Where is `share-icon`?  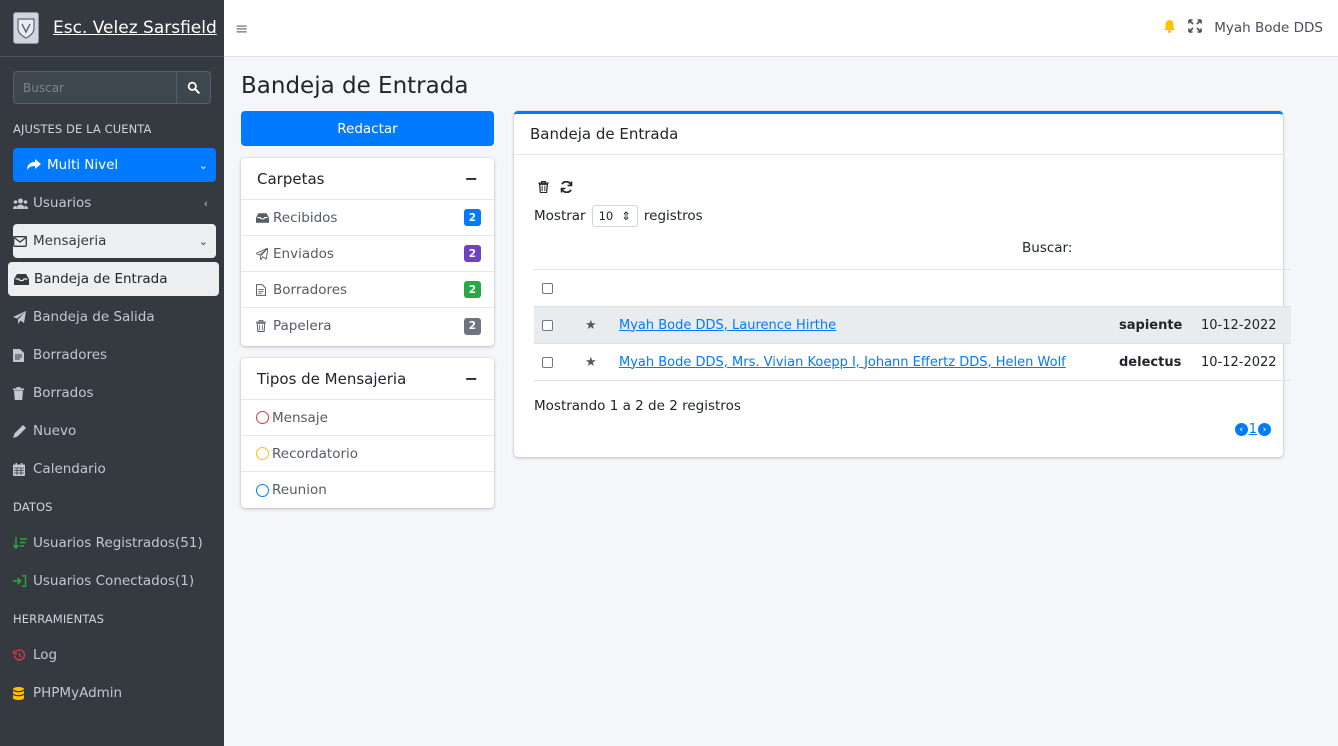 share-icon is located at coordinates (36, 165).